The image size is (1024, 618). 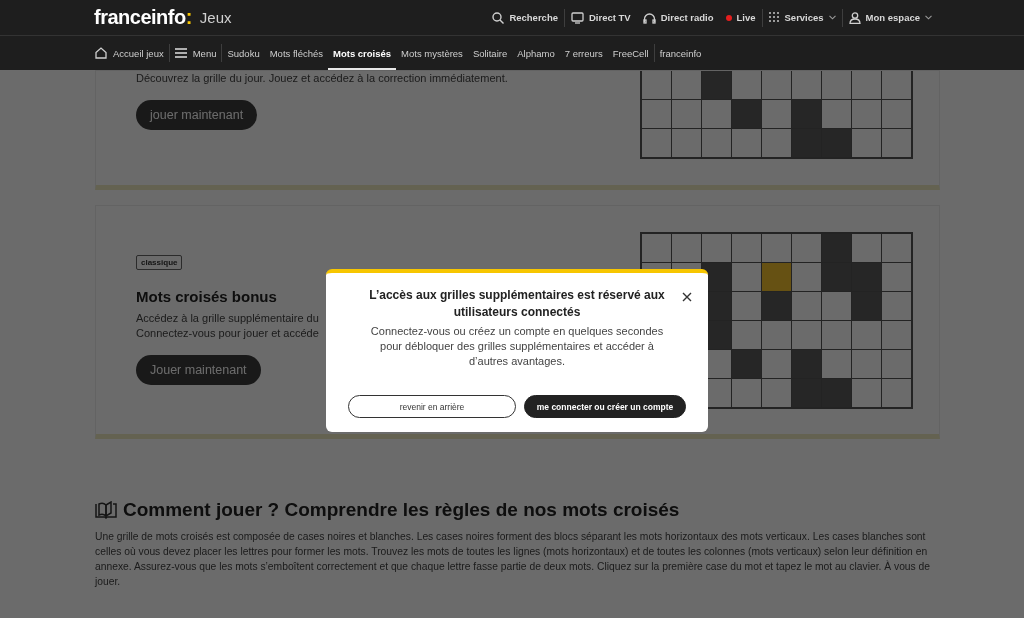 What do you see at coordinates (296, 53) in the screenshot?
I see `nav-tab: Mots fléchés` at bounding box center [296, 53].